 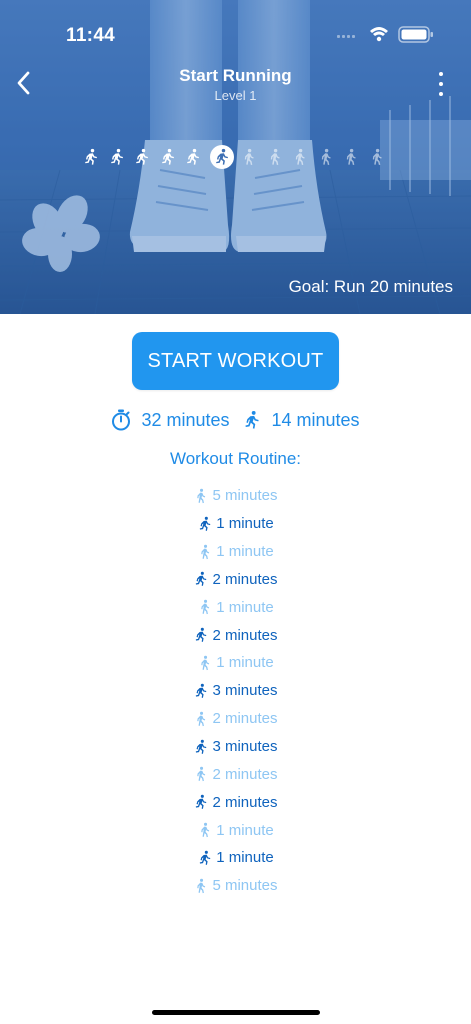 I want to click on goal-text: Goal: Run 20 minutes, so click(x=370, y=286).